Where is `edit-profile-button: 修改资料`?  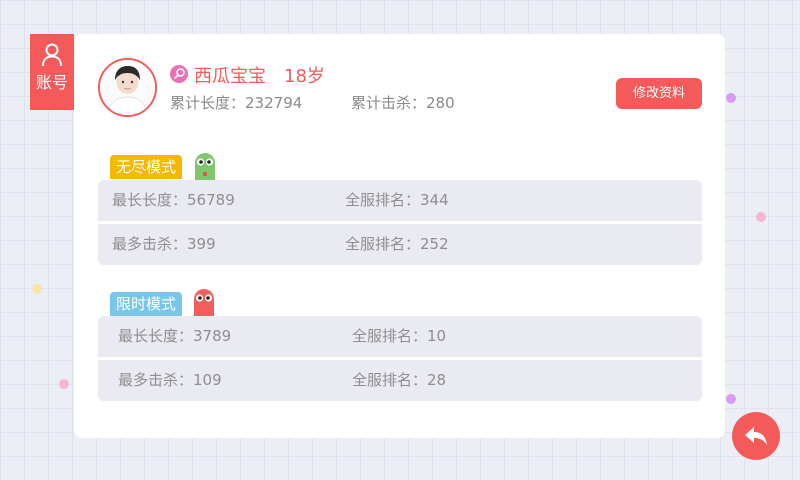 edit-profile-button: 修改资料 is located at coordinates (659, 93).